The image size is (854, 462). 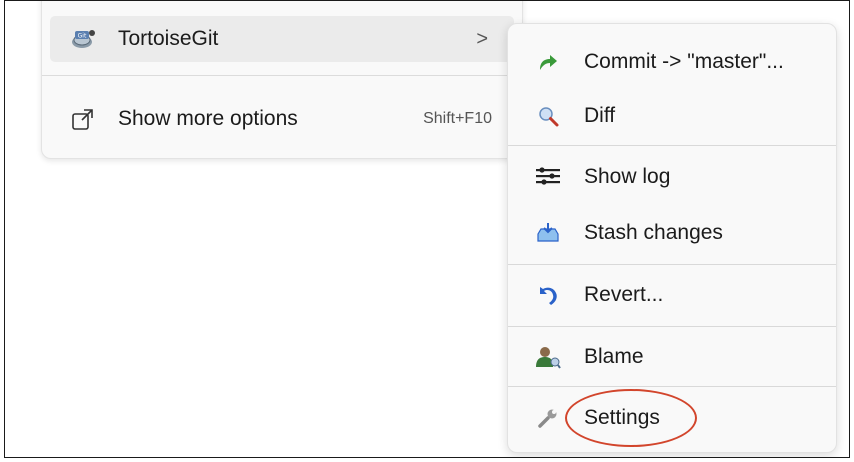 I want to click on revert-icon, so click(x=548, y=295).